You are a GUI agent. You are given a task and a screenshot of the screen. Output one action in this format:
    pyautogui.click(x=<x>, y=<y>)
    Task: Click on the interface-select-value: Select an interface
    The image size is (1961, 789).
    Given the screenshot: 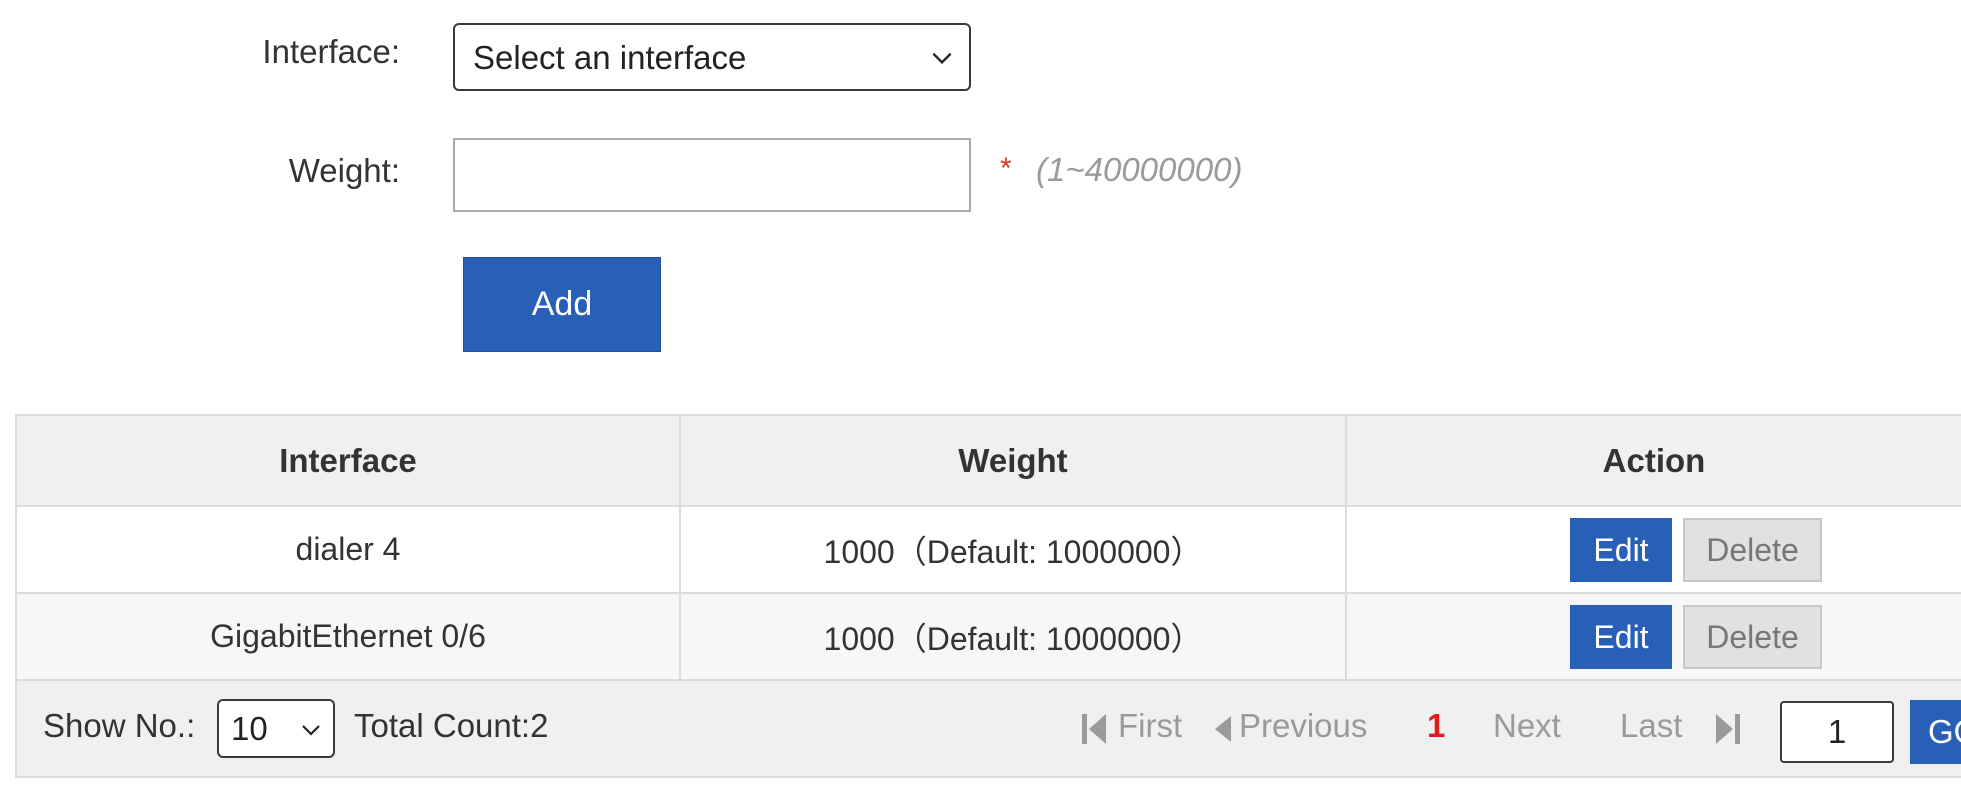 What is the action you would take?
    pyautogui.click(x=610, y=57)
    